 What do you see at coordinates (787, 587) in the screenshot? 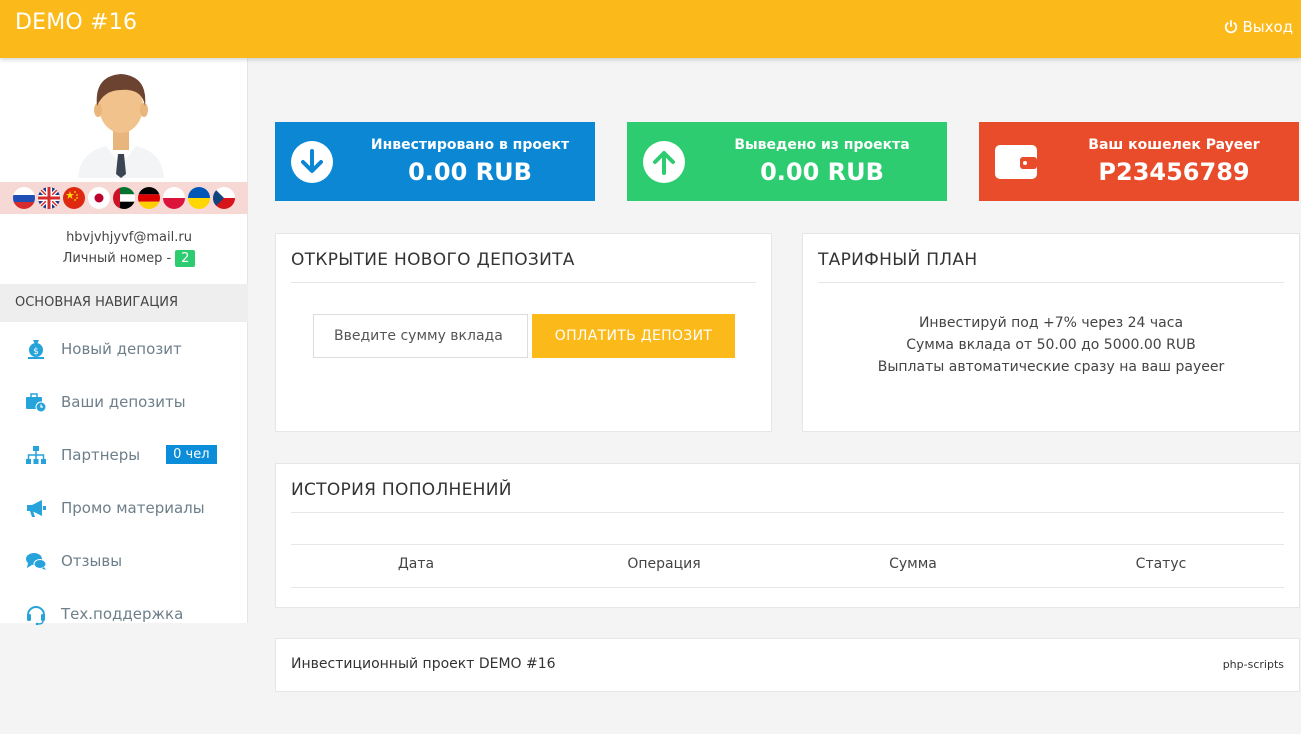
I see `table-header-bottom-border` at bounding box center [787, 587].